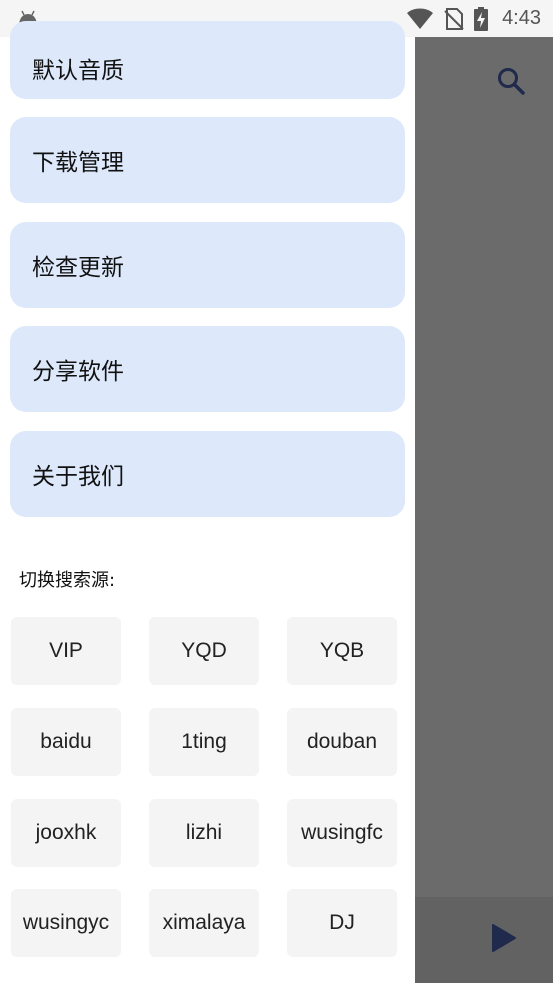 The width and height of the screenshot is (553, 983). I want to click on search-icon, so click(511, 81).